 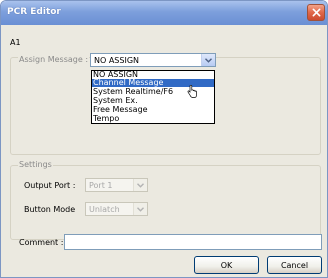 I want to click on assign-message-dropdown-button, so click(x=208, y=60).